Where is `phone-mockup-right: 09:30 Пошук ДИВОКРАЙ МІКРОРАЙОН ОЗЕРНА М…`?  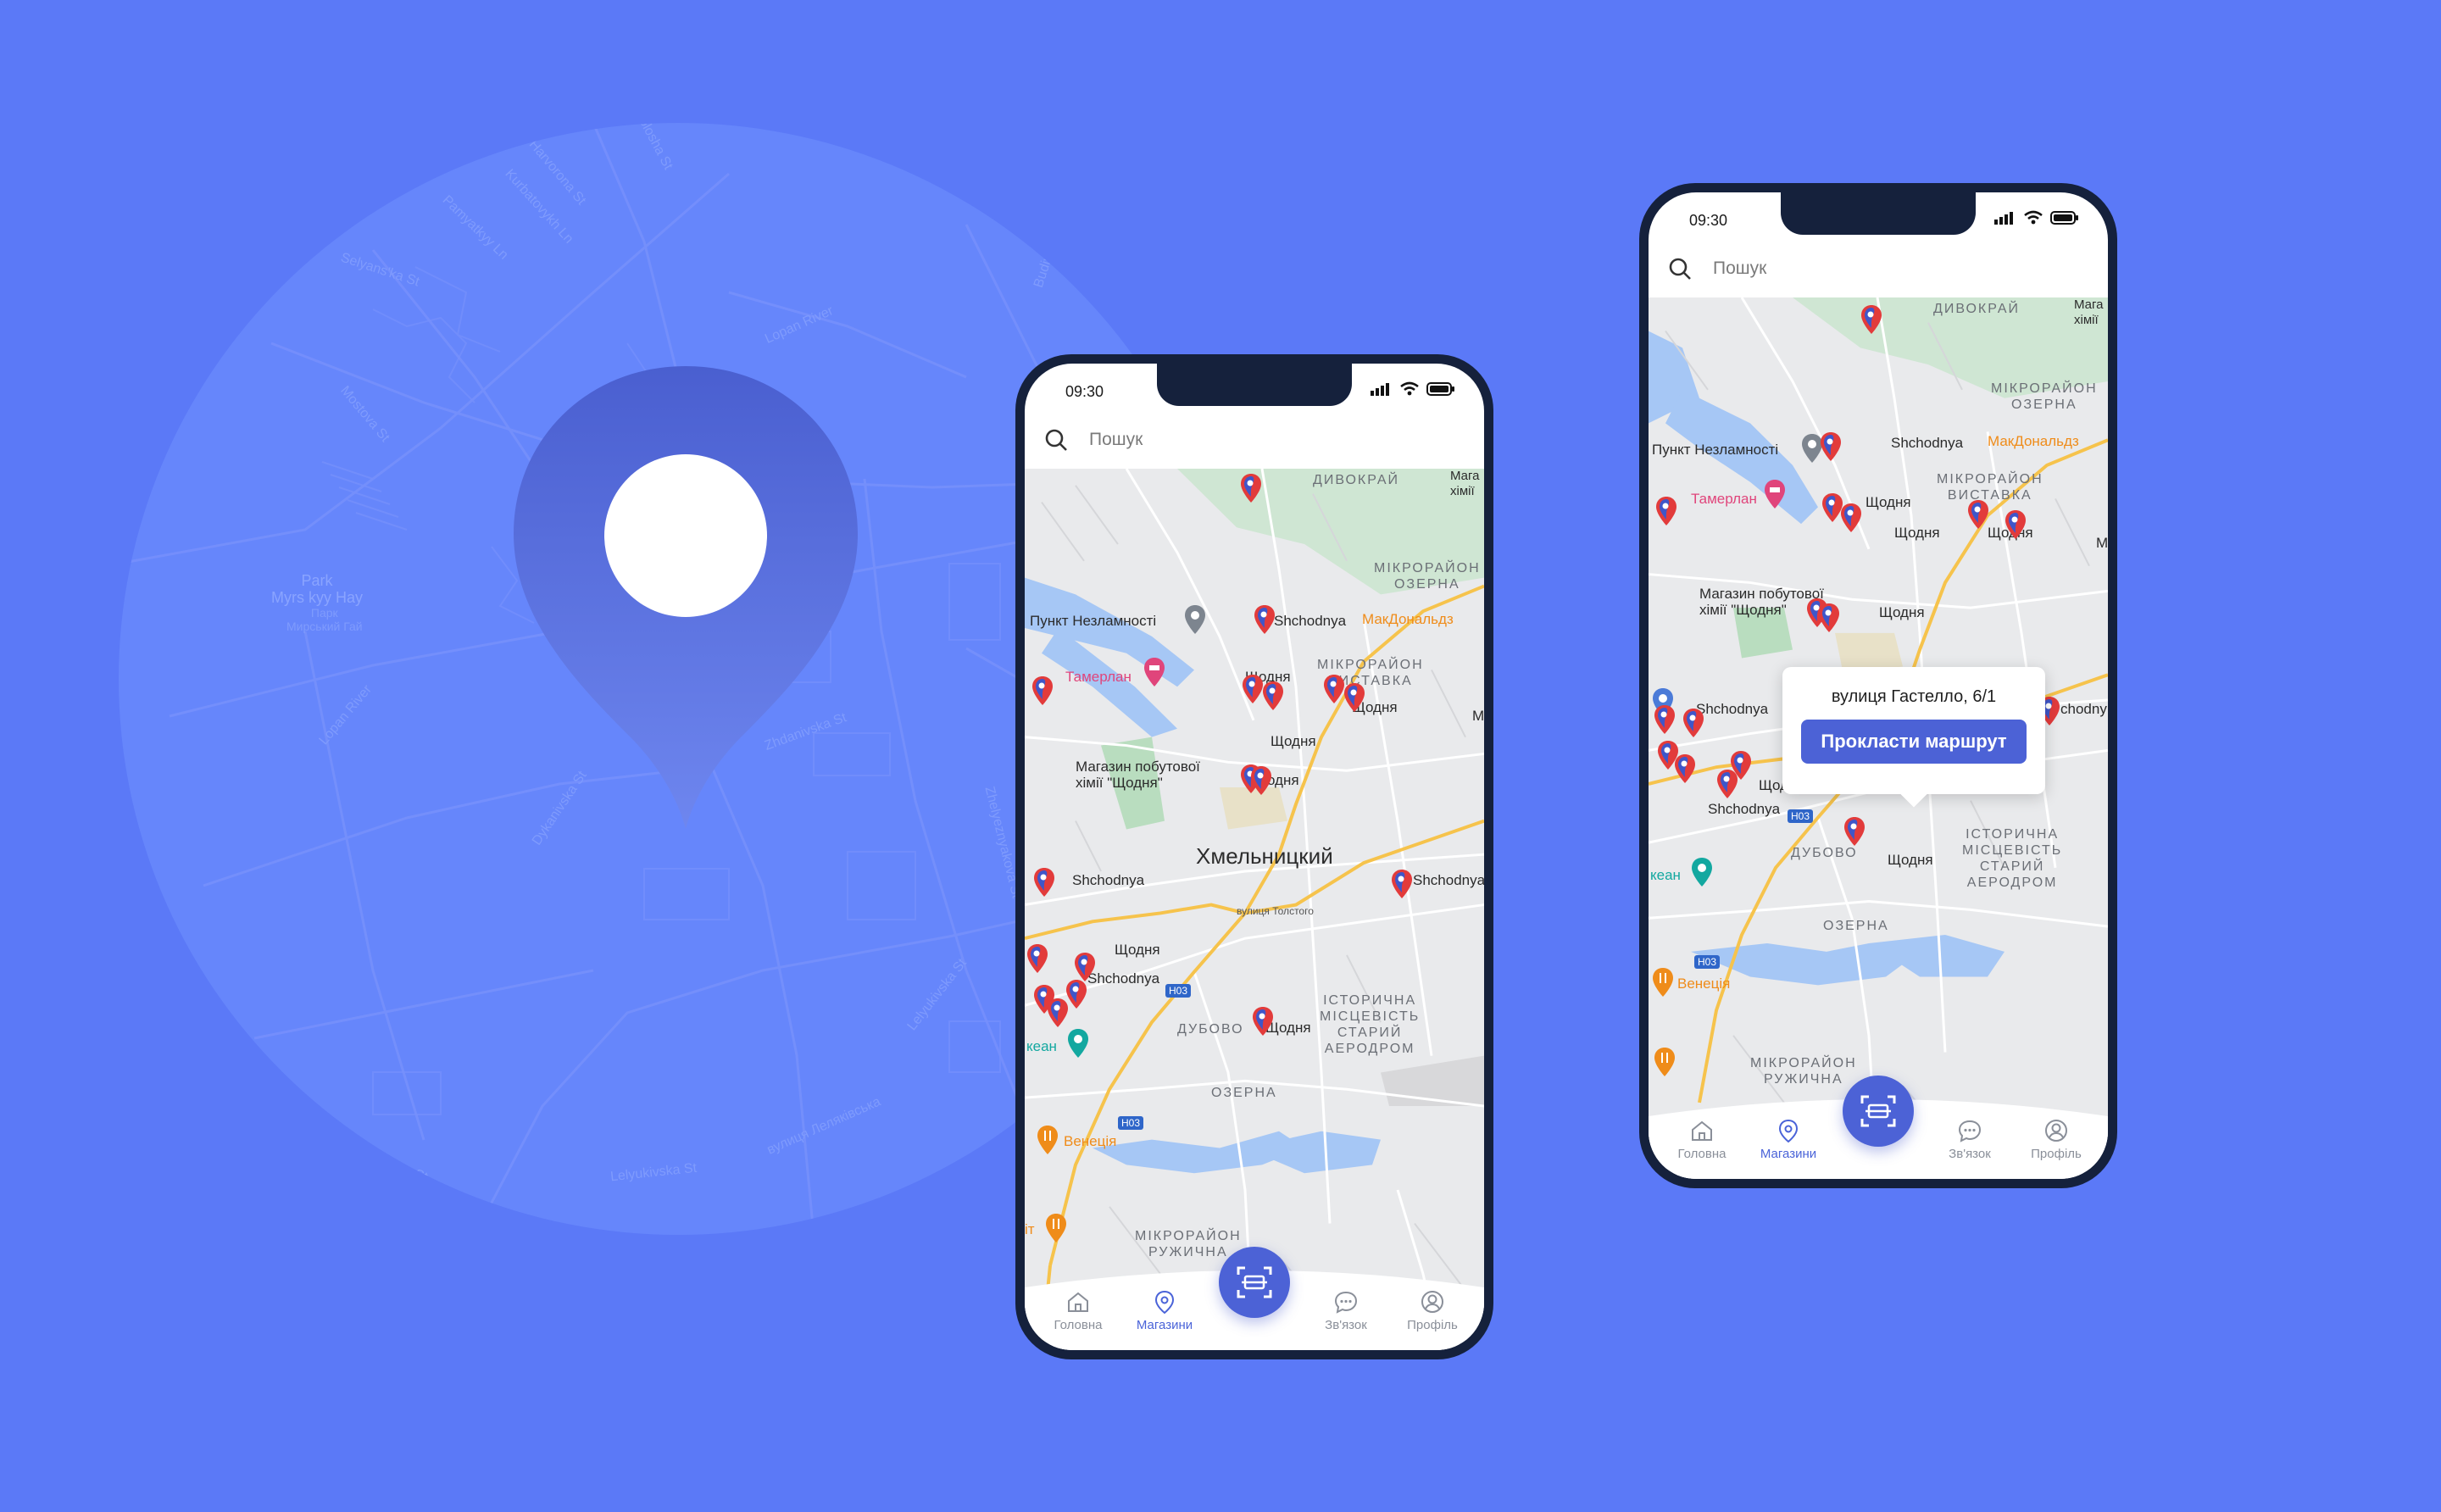
phone-mockup-right: 09:30 Пошук ДИВОКРАЙ МІКРОРАЙОН ОЗЕРНА М… is located at coordinates (1878, 685).